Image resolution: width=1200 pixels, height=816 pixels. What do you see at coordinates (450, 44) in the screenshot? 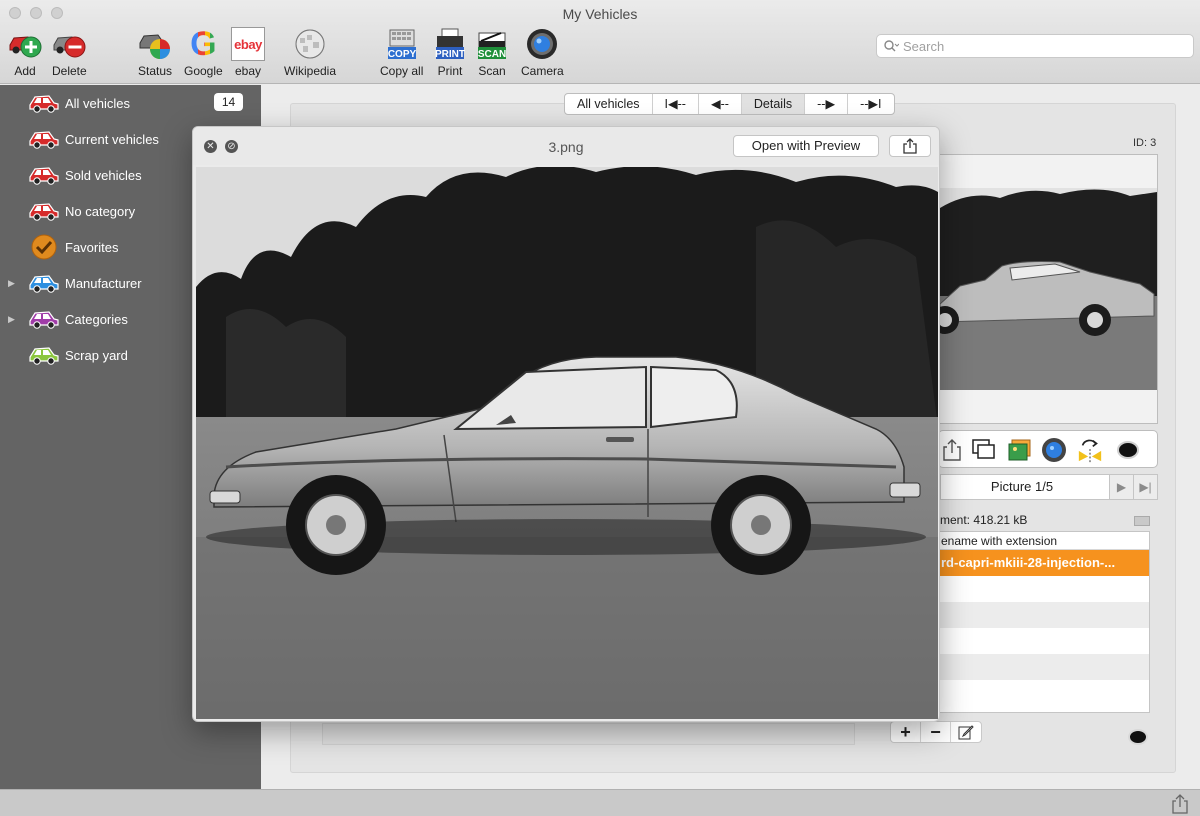
I see `printer-icon: PRINT` at bounding box center [450, 44].